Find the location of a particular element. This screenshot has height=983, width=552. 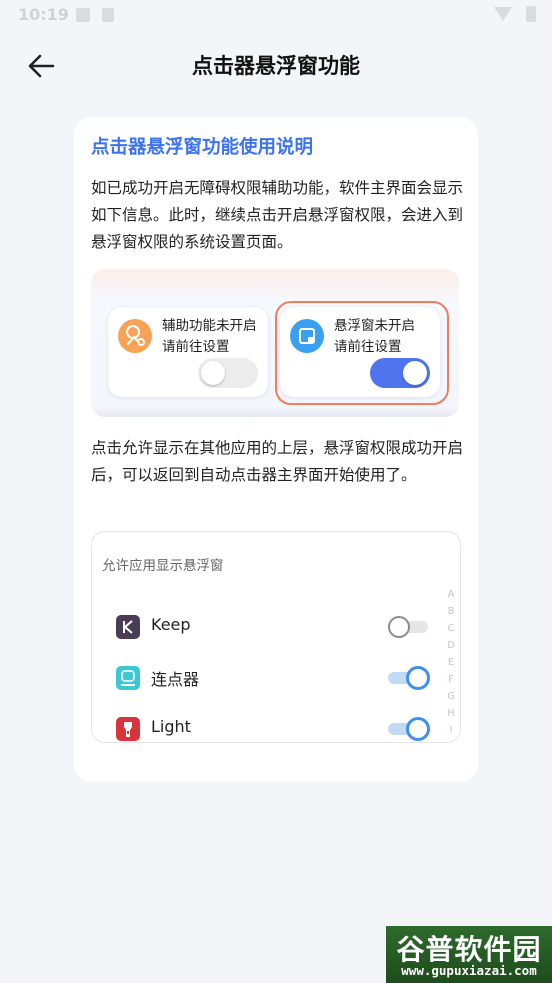

app-name: Light is located at coordinates (171, 726).